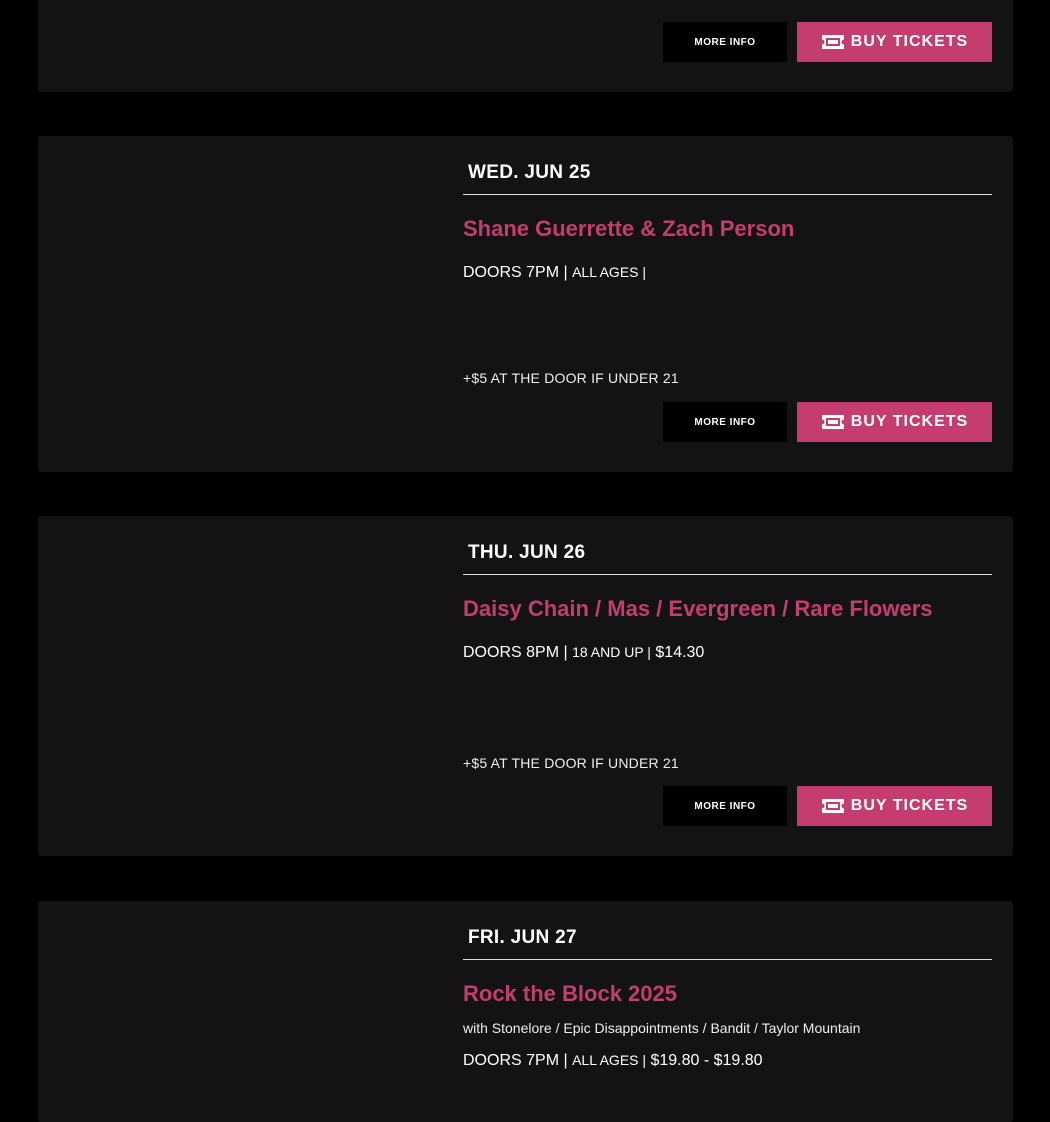 The width and height of the screenshot is (1050, 1122). I want to click on event-date: FRI. JUN 27, so click(522, 937).